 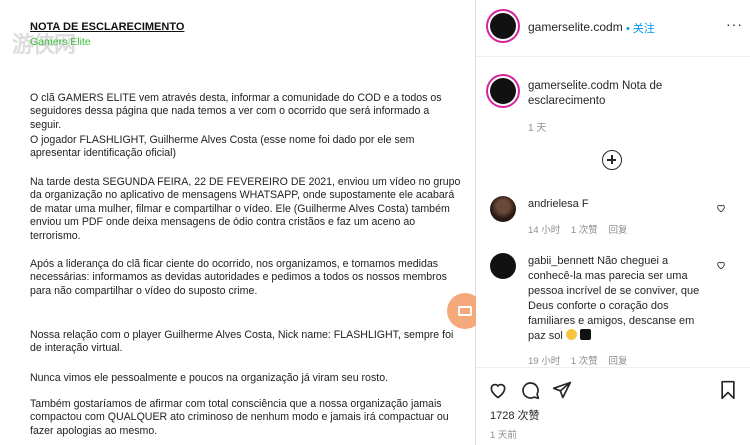 What do you see at coordinates (503, 434) in the screenshot?
I see `post-date: 1 天前` at bounding box center [503, 434].